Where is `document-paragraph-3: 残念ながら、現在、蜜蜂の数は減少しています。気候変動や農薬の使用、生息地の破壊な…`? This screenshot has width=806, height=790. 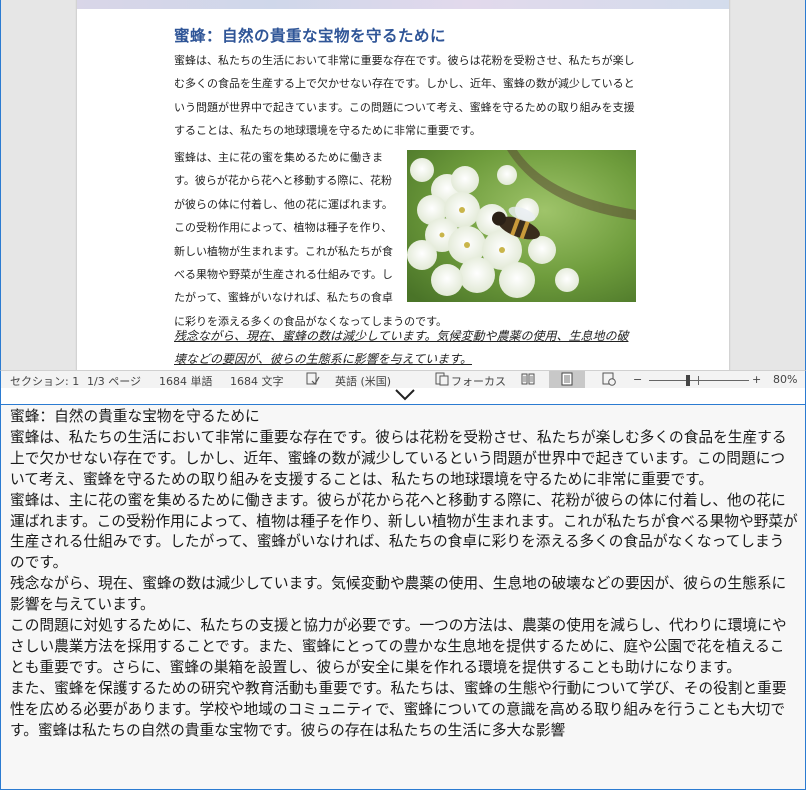 document-paragraph-3: 残念ながら、現在、蜜蜂の数は減少しています。気候変動や農薬の使用、生息地の破壊な… is located at coordinates (401, 347).